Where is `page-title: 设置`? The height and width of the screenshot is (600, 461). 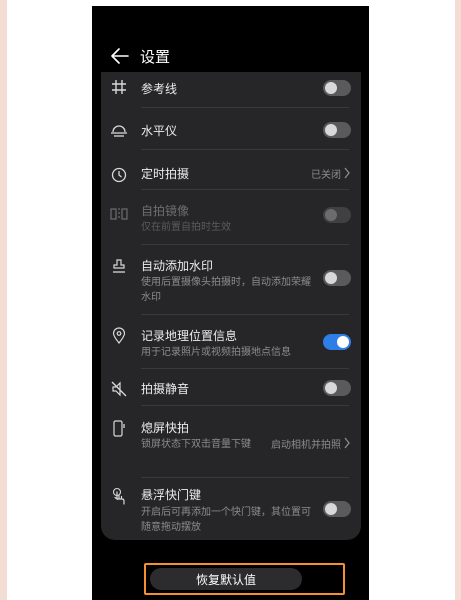 page-title: 设置 is located at coordinates (155, 56).